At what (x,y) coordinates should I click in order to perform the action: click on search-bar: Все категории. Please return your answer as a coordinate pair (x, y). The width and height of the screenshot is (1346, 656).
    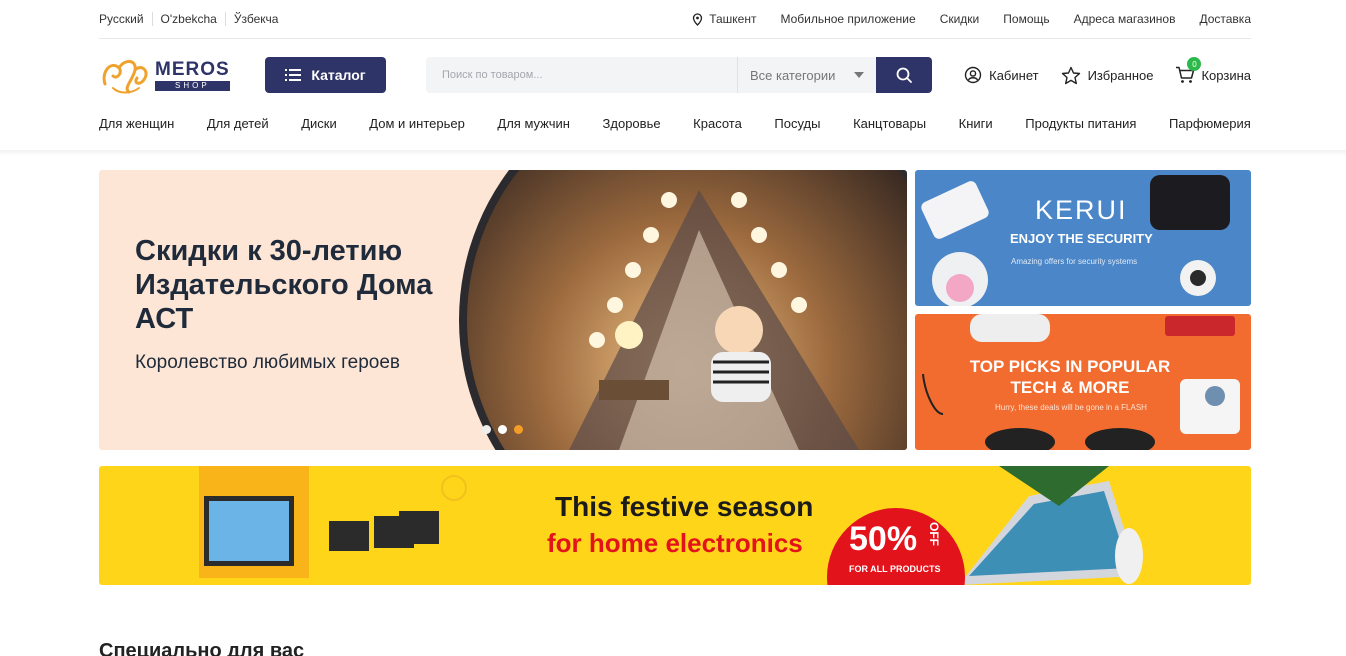
    Looking at the image, I should click on (679, 75).